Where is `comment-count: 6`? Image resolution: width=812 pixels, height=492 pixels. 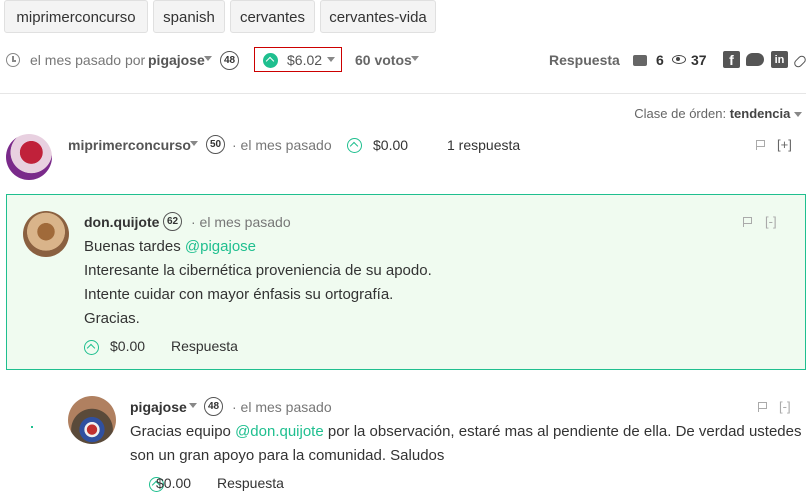
comment-count: 6 is located at coordinates (660, 60).